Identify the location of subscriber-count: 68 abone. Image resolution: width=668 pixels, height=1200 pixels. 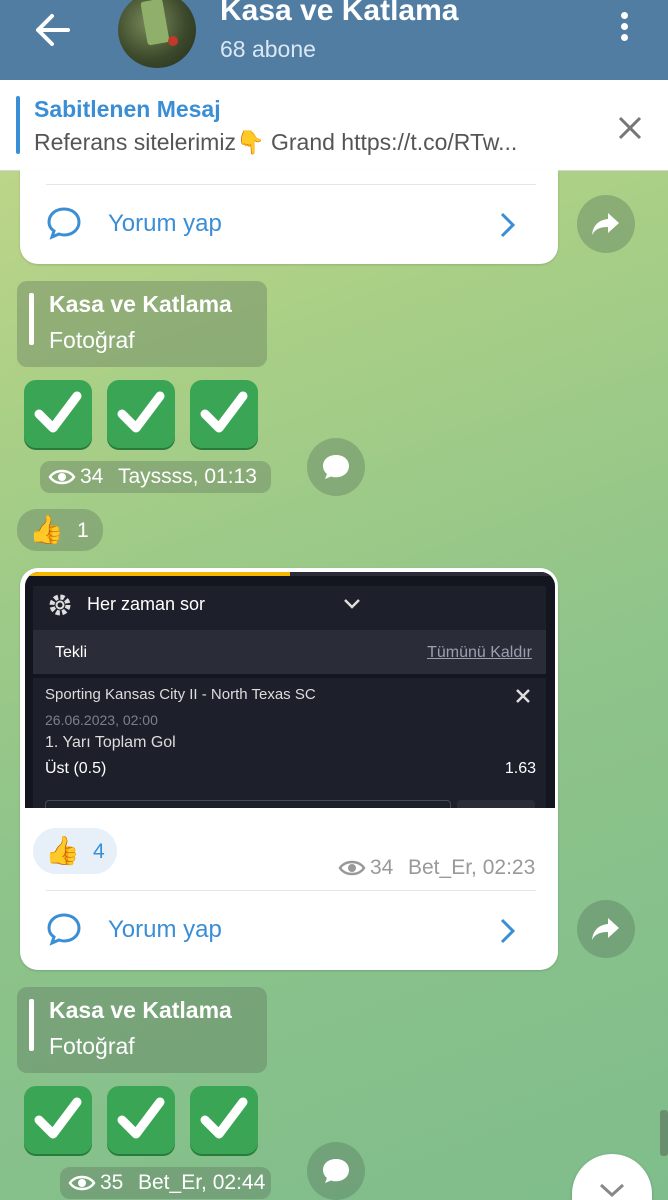
(268, 49).